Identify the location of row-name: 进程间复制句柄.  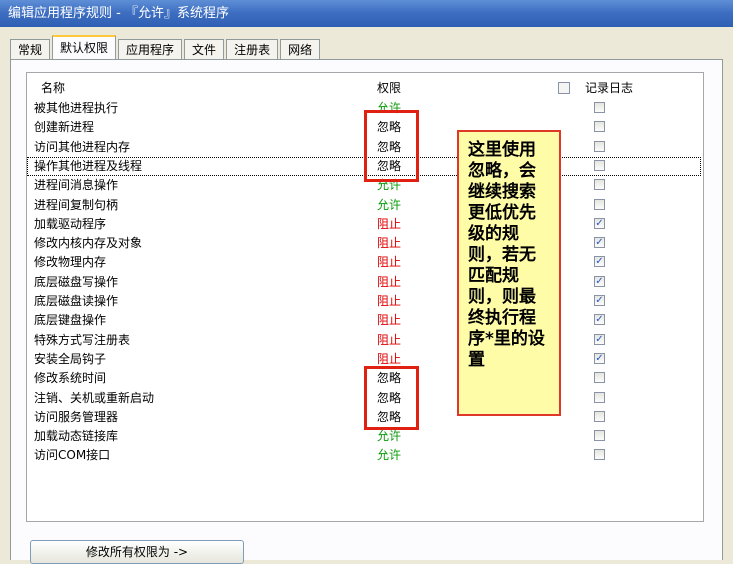
(76, 204).